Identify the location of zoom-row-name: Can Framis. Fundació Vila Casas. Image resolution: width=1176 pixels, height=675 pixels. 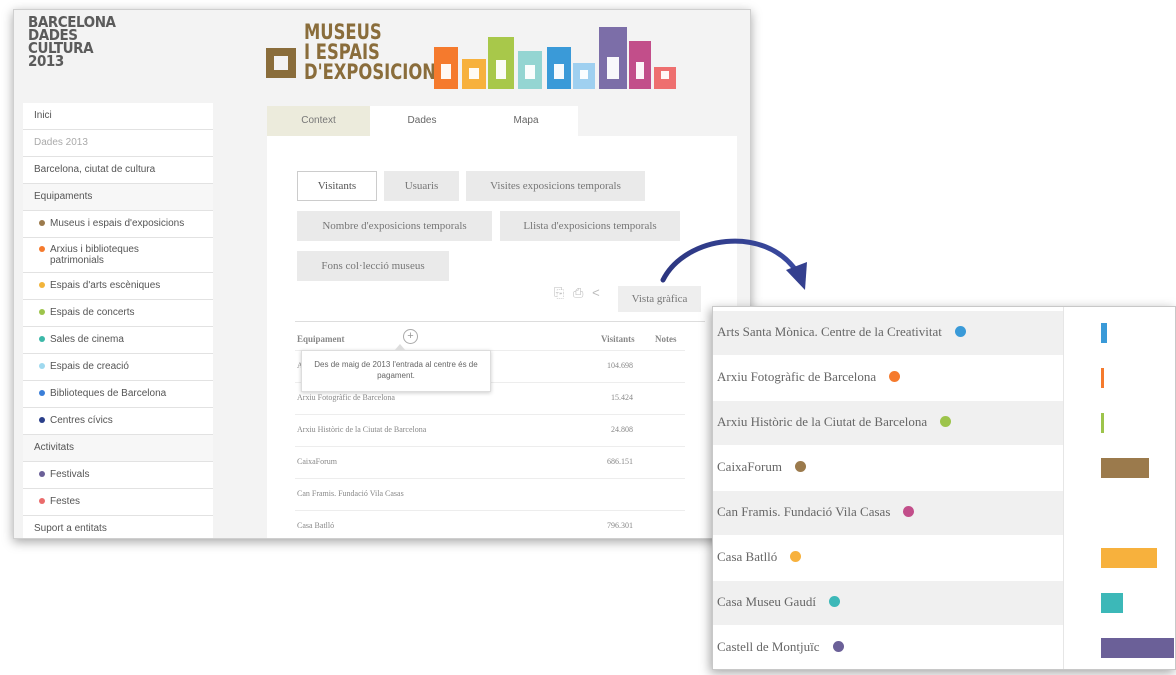
(816, 512).